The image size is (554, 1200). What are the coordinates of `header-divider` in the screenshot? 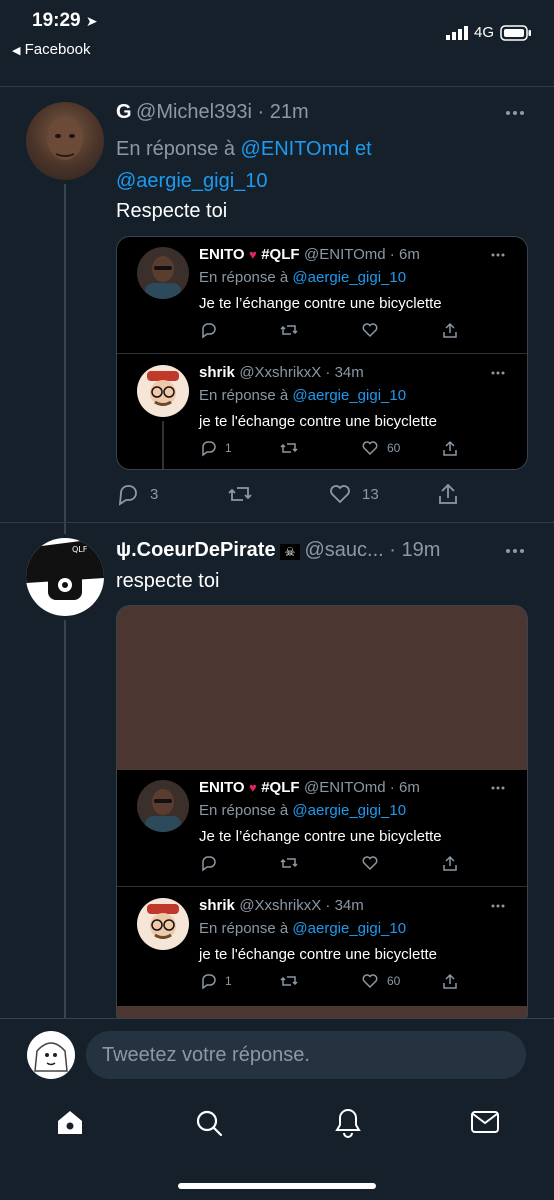 It's located at (277, 86).